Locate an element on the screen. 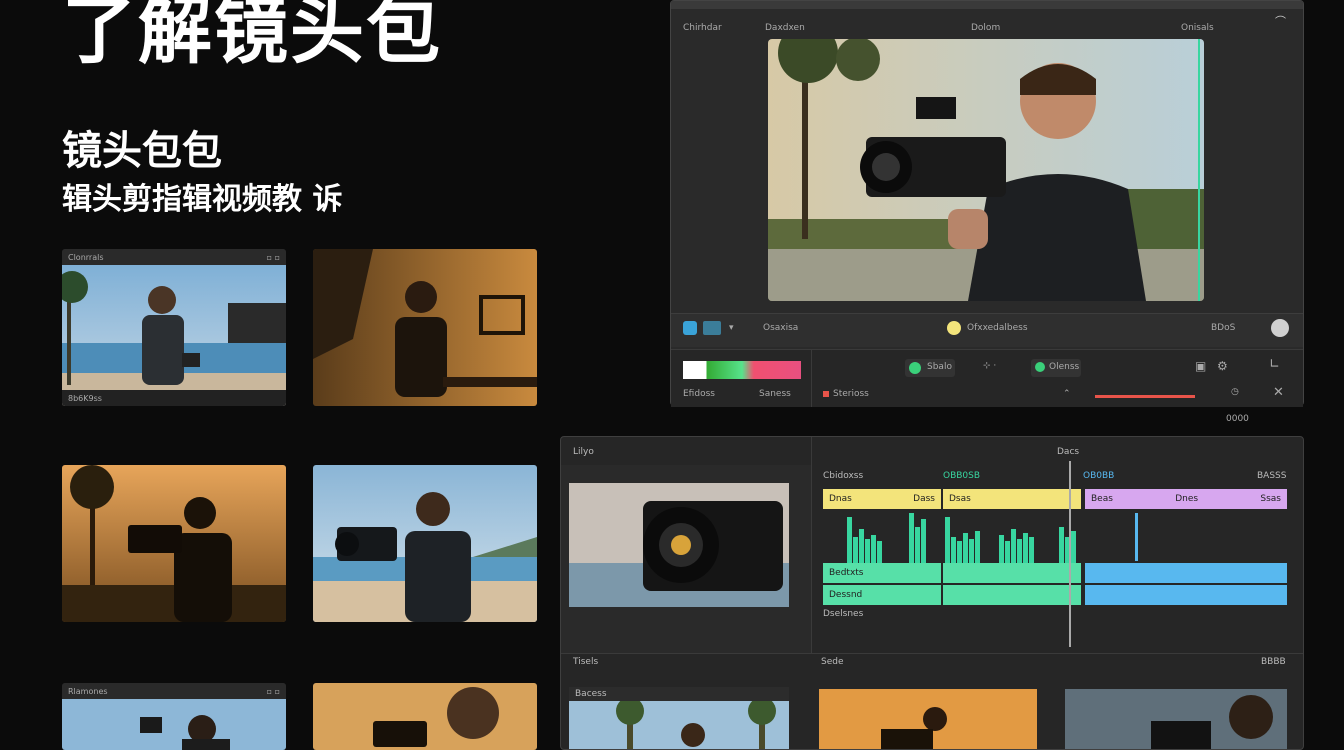 This screenshot has width=1344, height=750. clip-preview-image is located at coordinates (679, 545).